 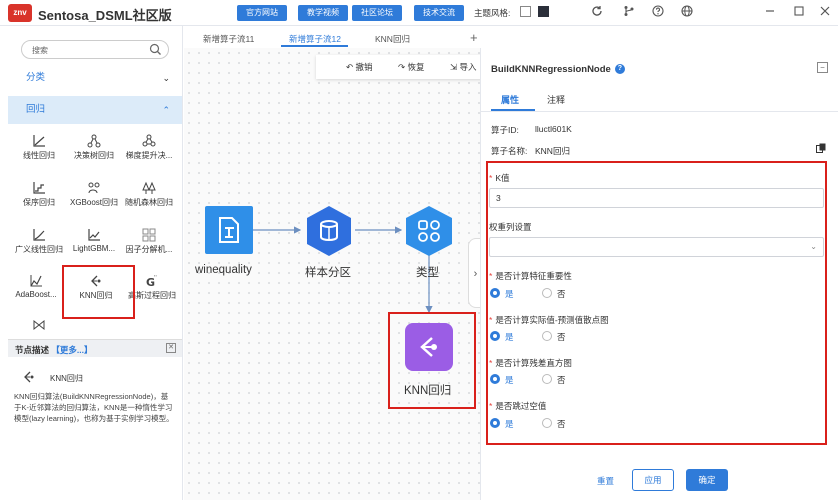 What do you see at coordinates (547, 379) in the screenshot?
I see `residual-histogram-no-radio` at bounding box center [547, 379].